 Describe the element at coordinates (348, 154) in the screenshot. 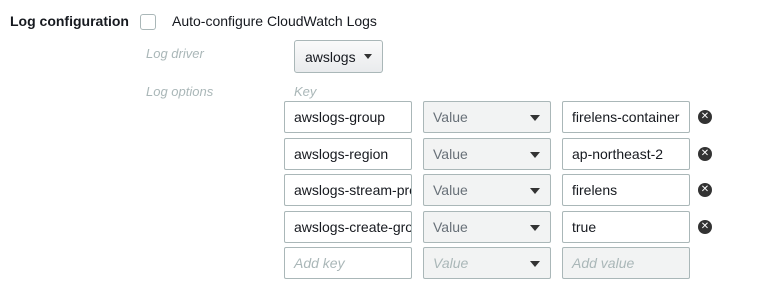

I see `log-option-key-input: awslogs-region` at that location.